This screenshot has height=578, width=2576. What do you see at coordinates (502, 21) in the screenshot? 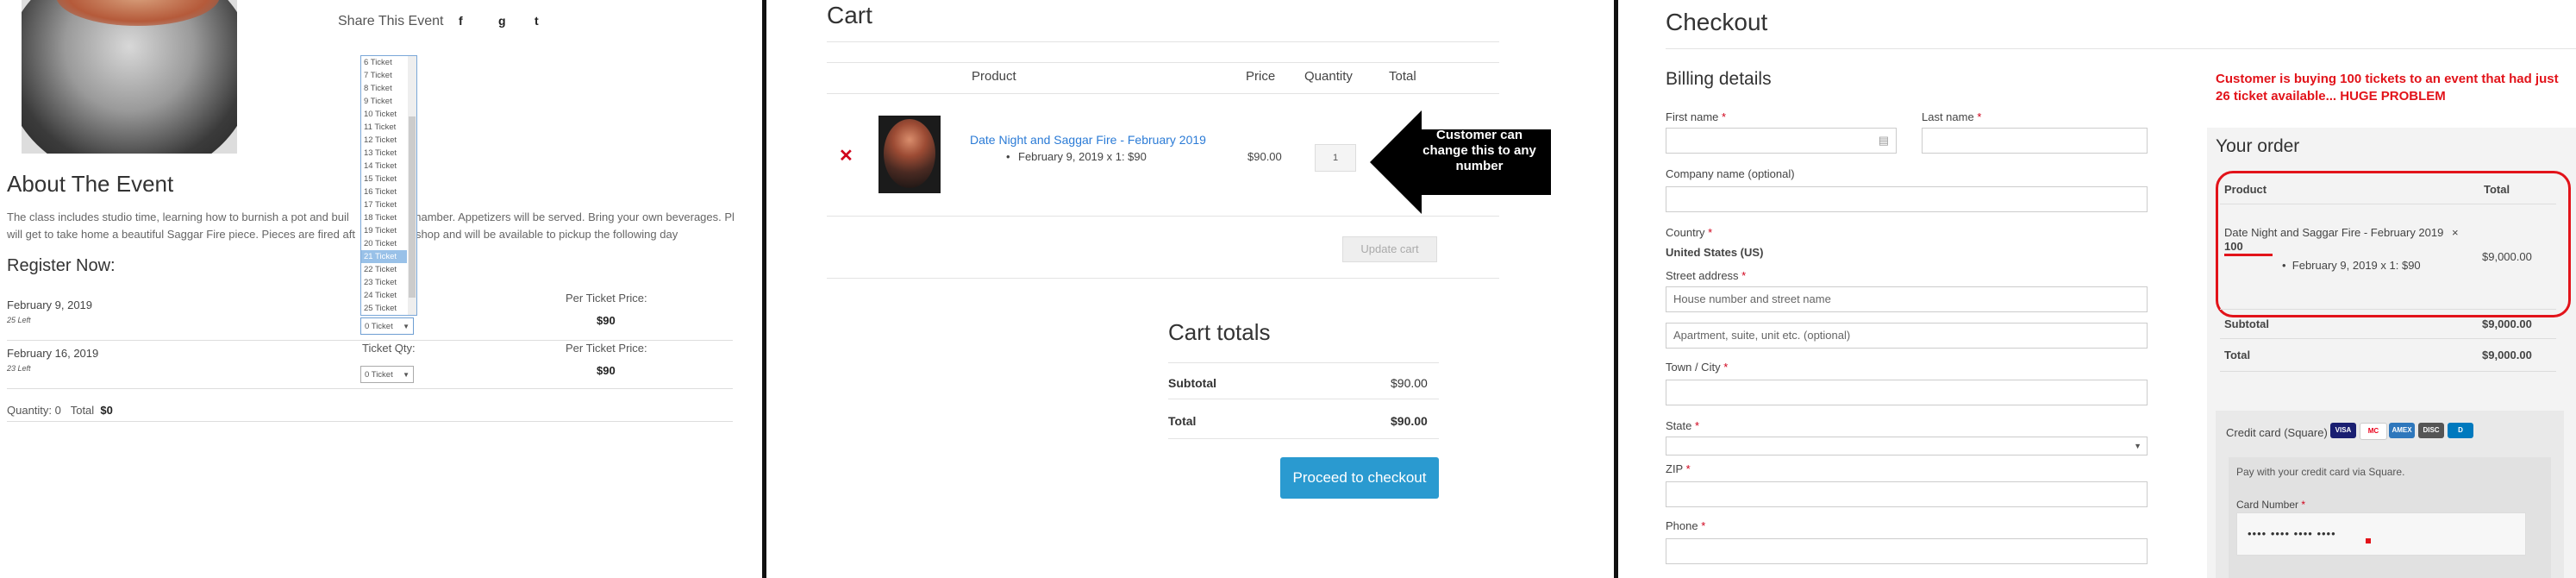
I see `google-icon: g` at bounding box center [502, 21].